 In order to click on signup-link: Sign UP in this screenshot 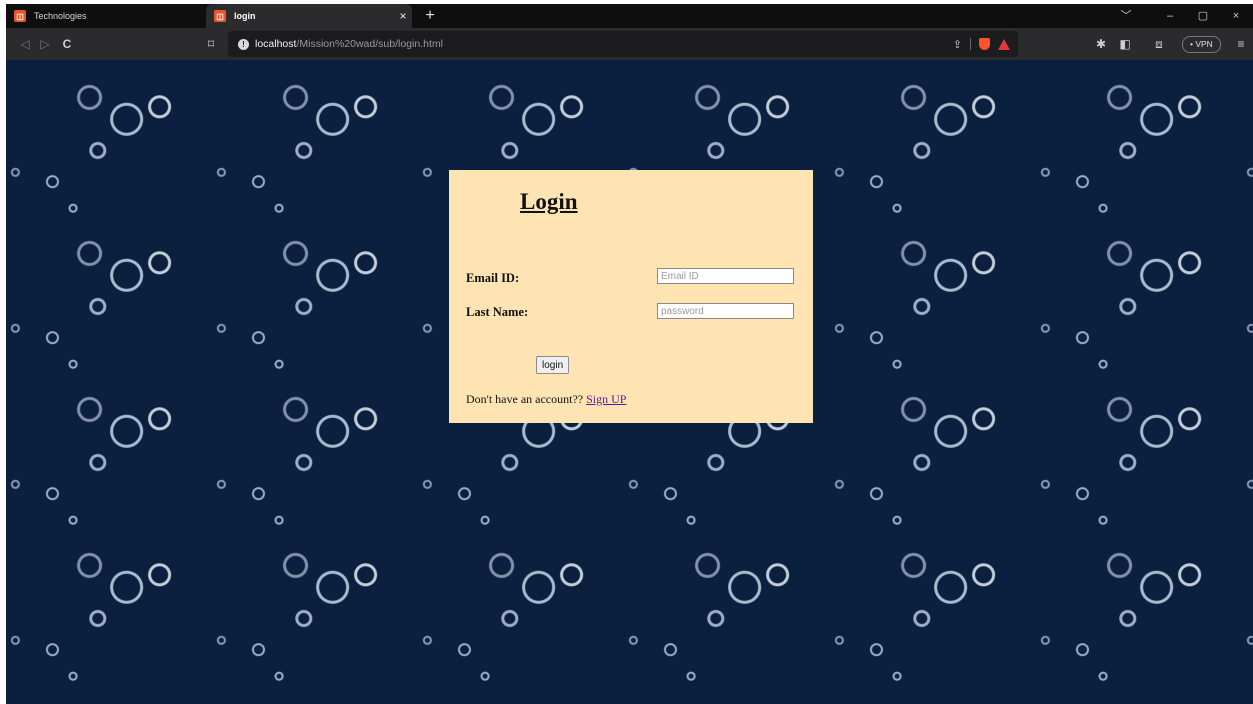, I will do `click(606, 399)`.